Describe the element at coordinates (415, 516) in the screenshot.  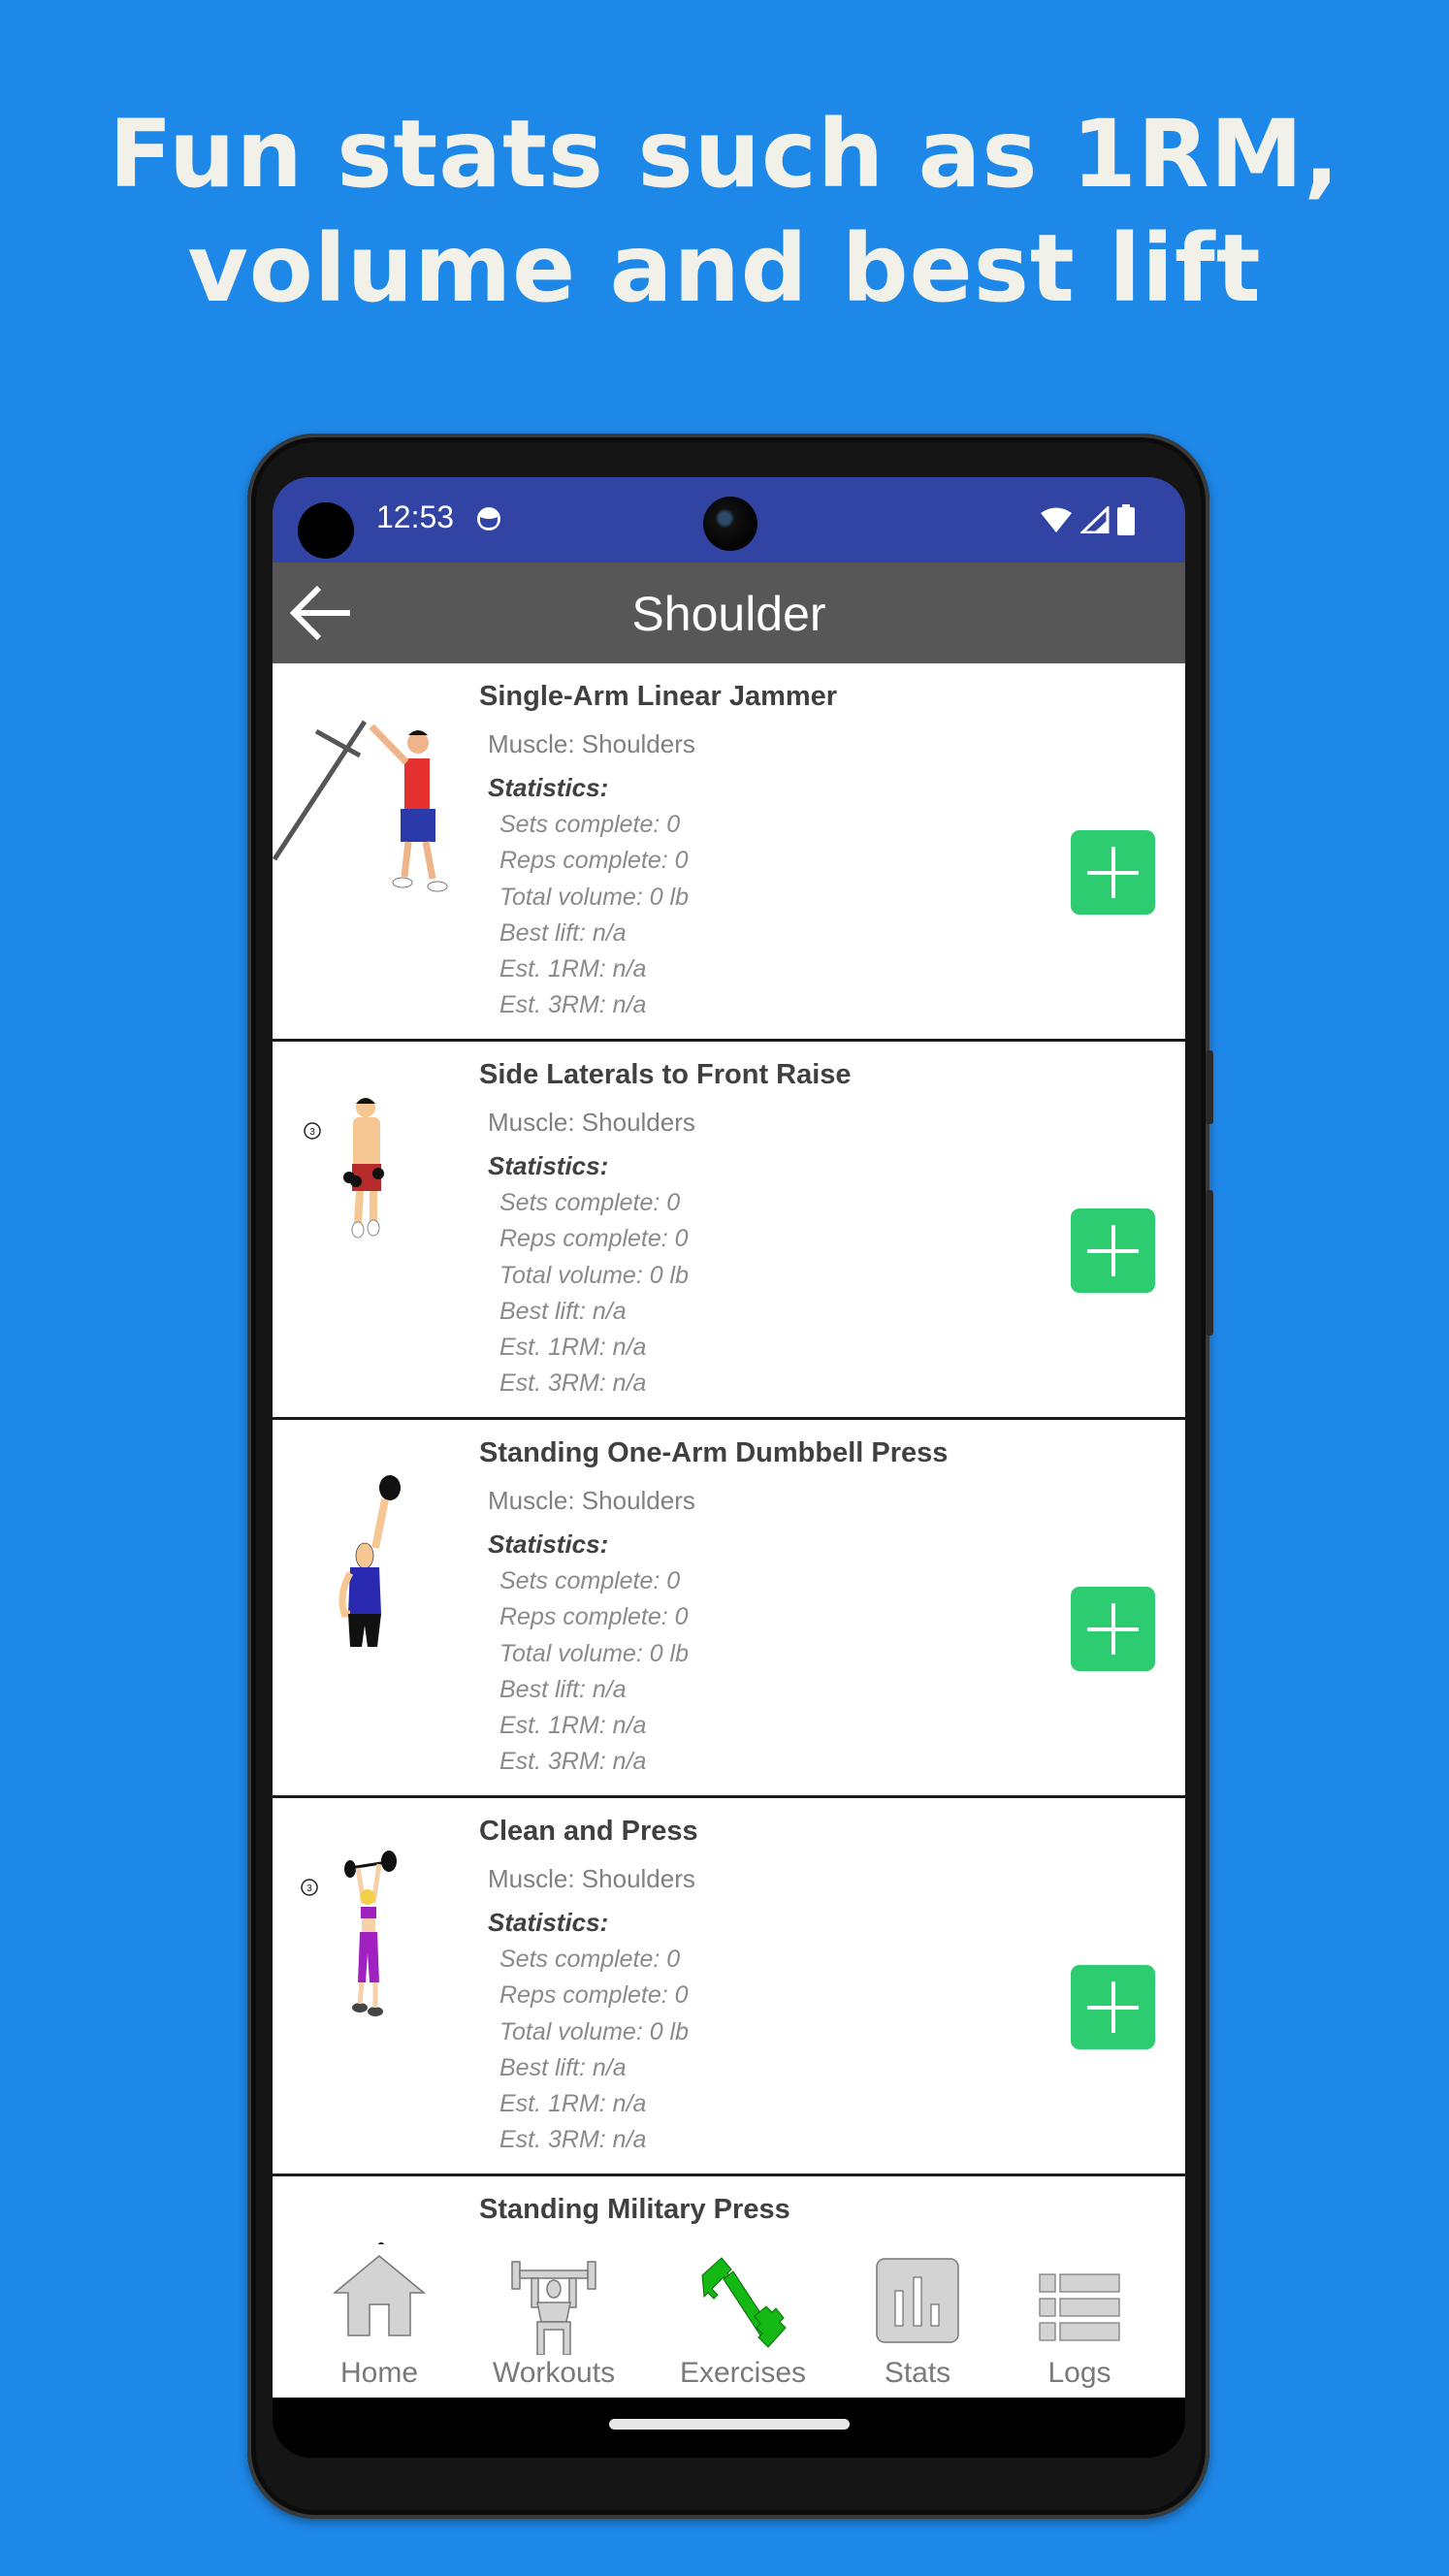
I see `status-time: 12:53` at that location.